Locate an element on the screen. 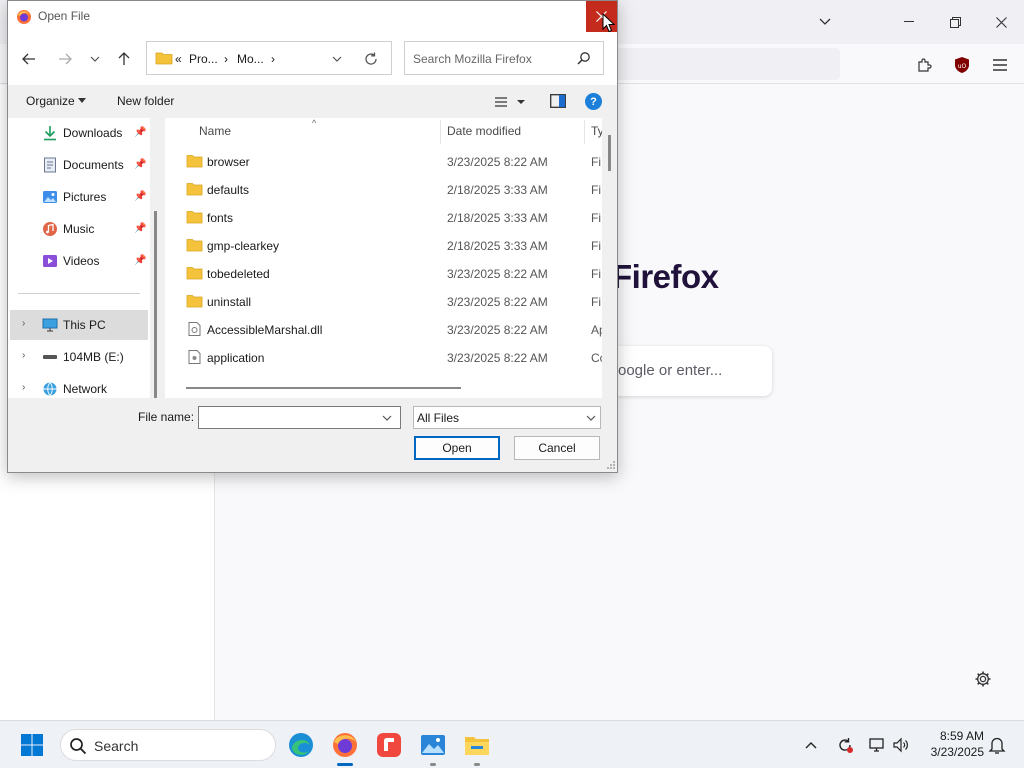  download-icon is located at coordinates (50, 133).